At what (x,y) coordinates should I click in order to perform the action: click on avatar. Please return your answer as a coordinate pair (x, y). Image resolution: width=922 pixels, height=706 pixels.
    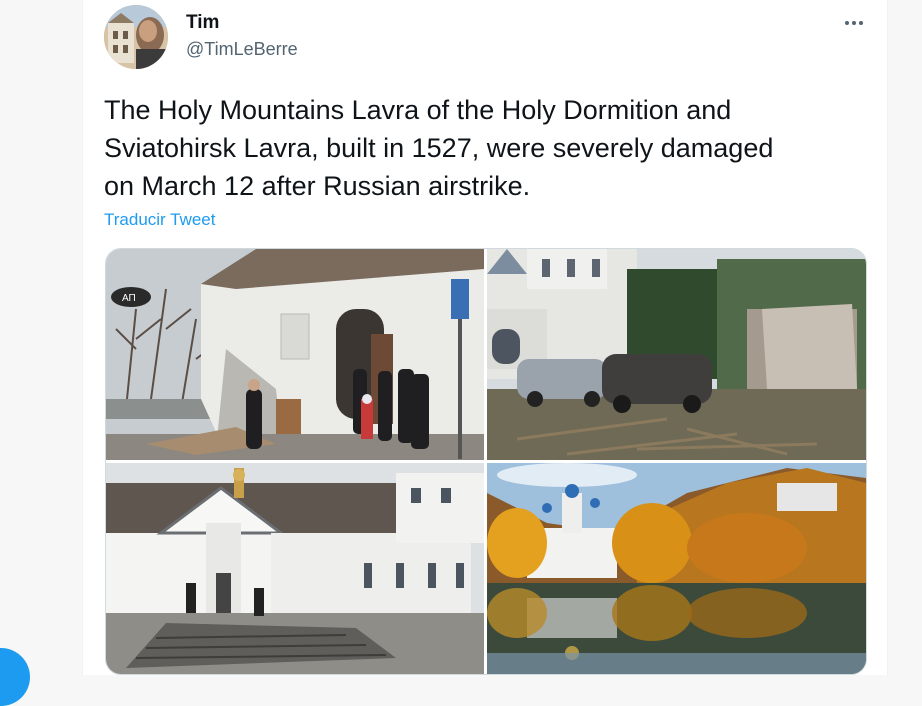
    Looking at the image, I should click on (136, 37).